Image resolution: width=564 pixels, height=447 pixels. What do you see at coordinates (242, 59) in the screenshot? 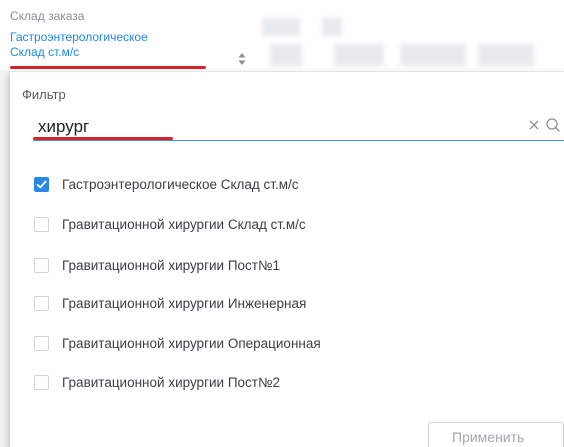
I see `sort-arrows-icon` at bounding box center [242, 59].